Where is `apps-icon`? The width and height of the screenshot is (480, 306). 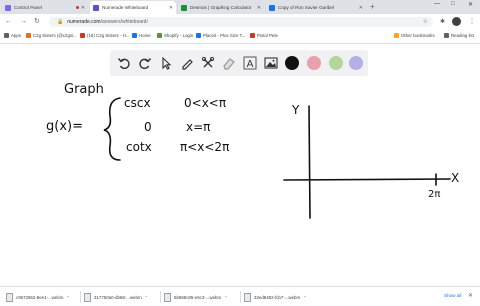
apps-icon is located at coordinates (6, 35).